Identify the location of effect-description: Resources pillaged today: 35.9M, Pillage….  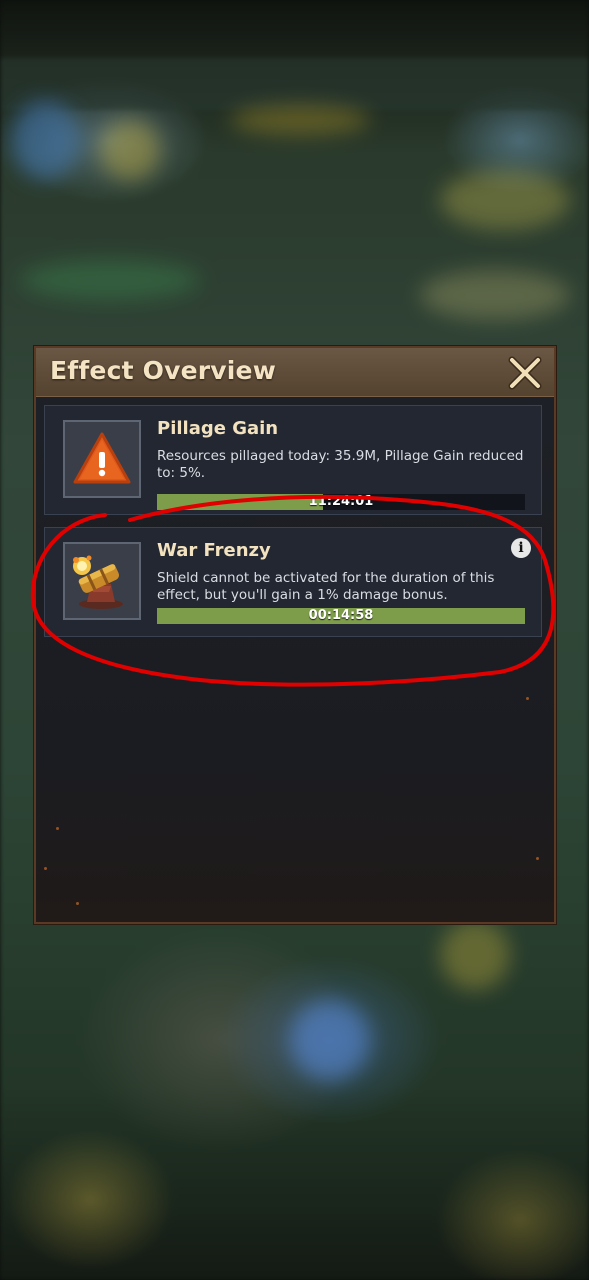
(340, 464).